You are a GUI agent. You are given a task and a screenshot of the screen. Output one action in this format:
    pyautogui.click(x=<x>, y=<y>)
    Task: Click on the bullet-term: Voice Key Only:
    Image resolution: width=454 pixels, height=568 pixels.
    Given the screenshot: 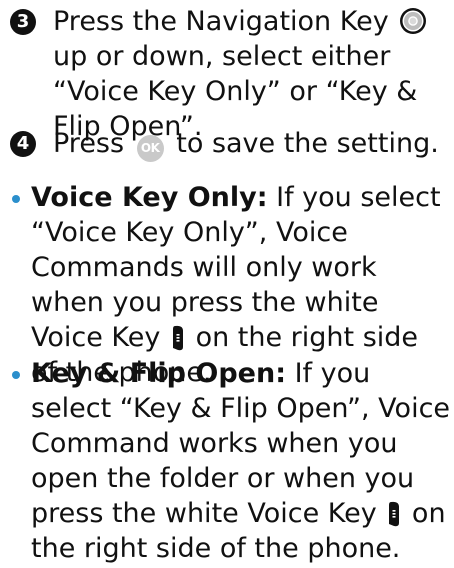 What is the action you would take?
    pyautogui.click(x=149, y=197)
    